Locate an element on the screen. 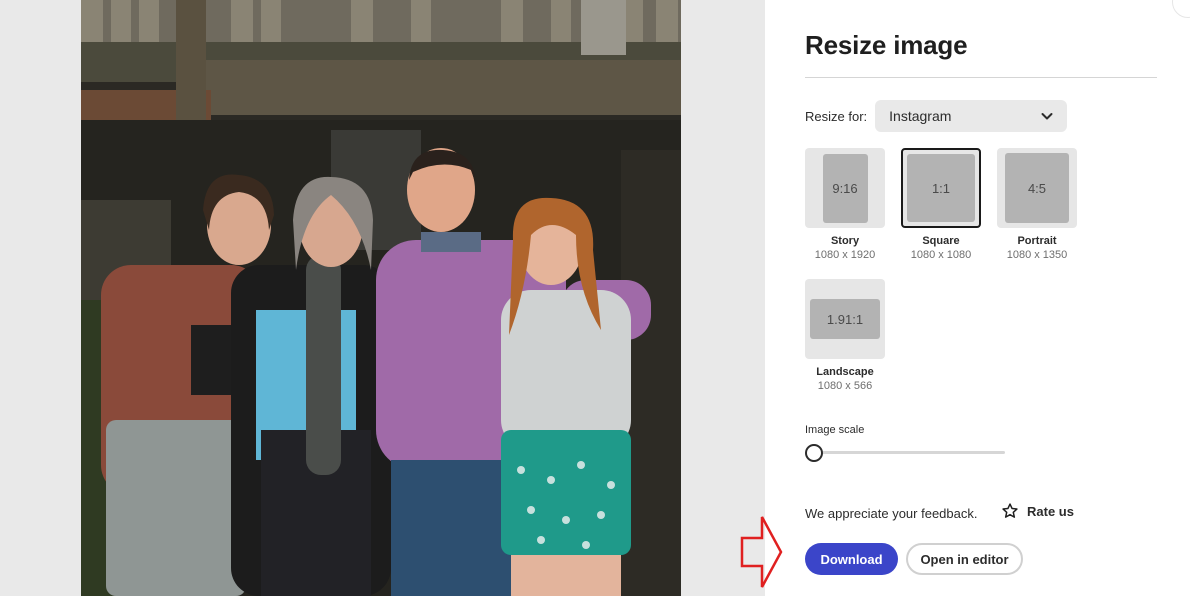 The height and width of the screenshot is (596, 1190). preset-tile: 9:16 is located at coordinates (845, 188).